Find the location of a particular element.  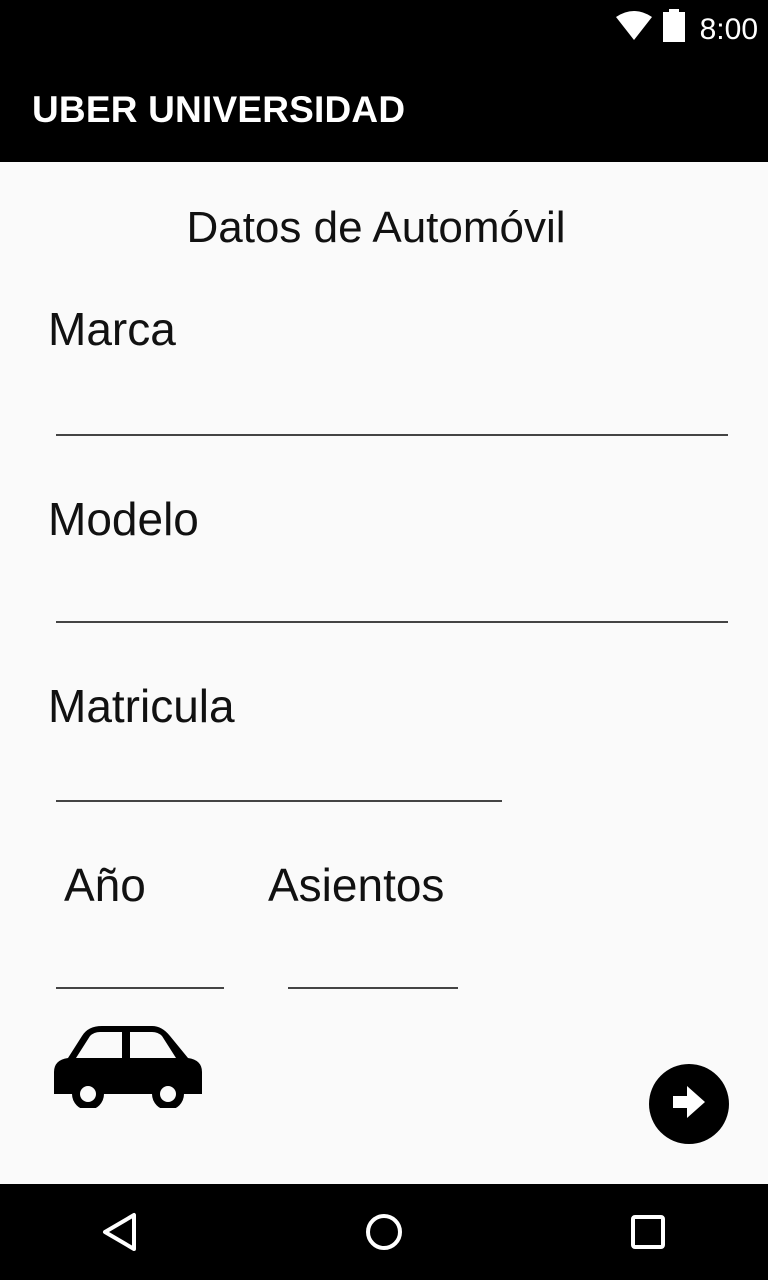

back-triangle-icon is located at coordinates (120, 1232).